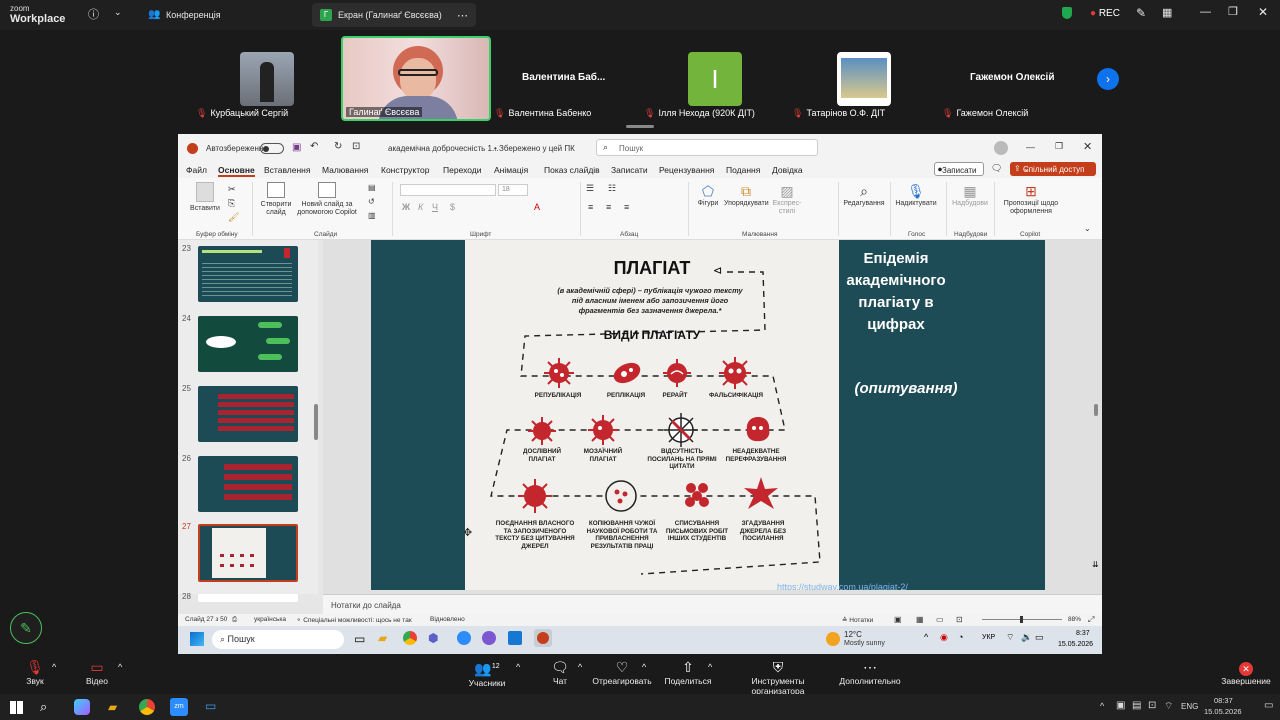 Image resolution: width=1280 pixels, height=720 pixels. I want to click on close-icon: ✕, so click(1263, 12).